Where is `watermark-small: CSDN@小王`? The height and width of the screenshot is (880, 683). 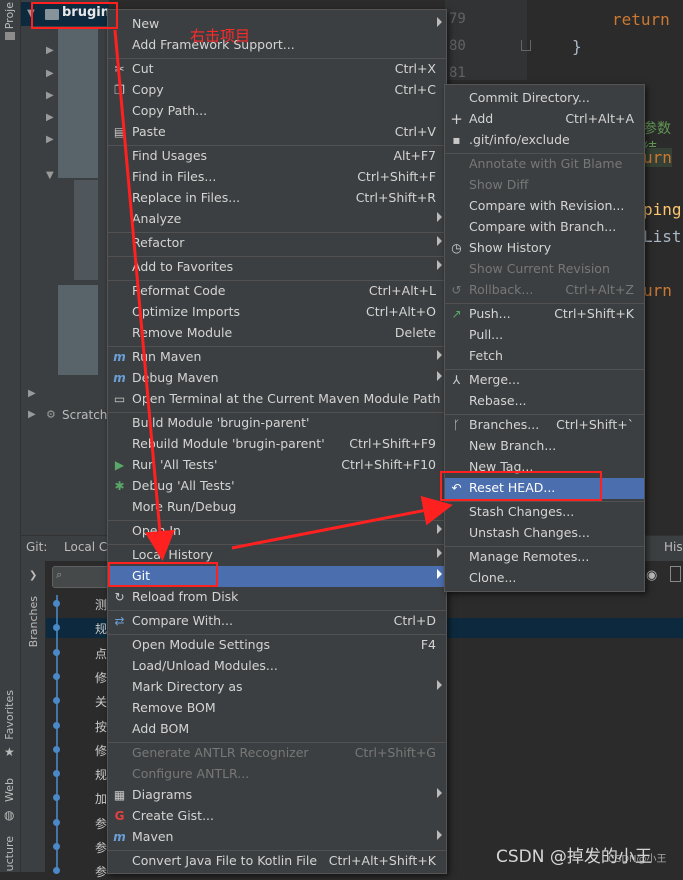 watermark-small: CSDN@小王 is located at coordinates (637, 859).